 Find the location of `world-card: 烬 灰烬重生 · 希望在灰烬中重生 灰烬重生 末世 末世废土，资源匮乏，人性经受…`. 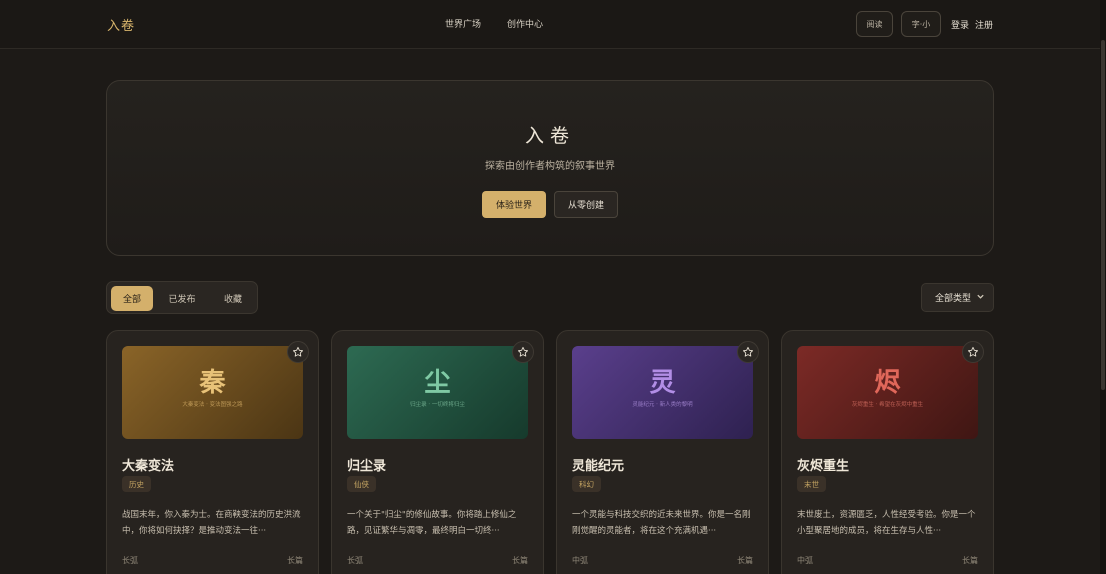

world-card: 烬 灰烬重生 · 希望在灰烬中重生 灰烬重生 末世 末世废土，资源匮乏，人性经受… is located at coordinates (887, 452).